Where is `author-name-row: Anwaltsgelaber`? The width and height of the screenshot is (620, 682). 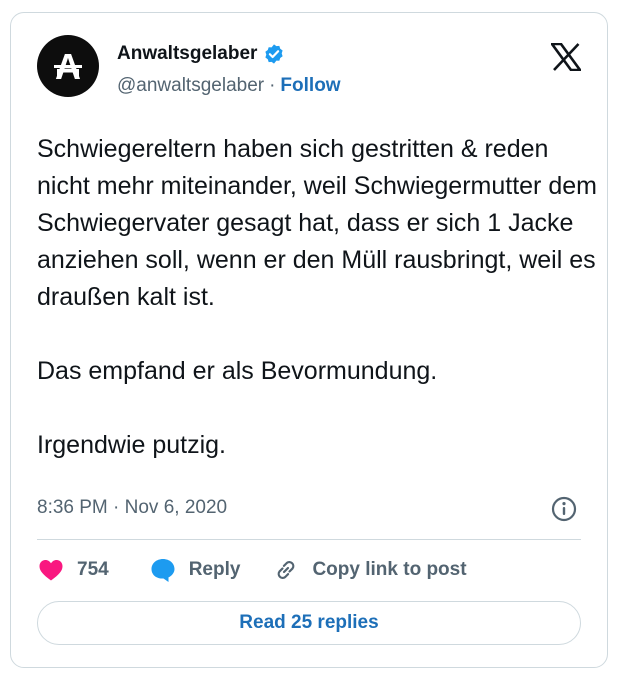 author-name-row: Anwaltsgelaber is located at coordinates (201, 54).